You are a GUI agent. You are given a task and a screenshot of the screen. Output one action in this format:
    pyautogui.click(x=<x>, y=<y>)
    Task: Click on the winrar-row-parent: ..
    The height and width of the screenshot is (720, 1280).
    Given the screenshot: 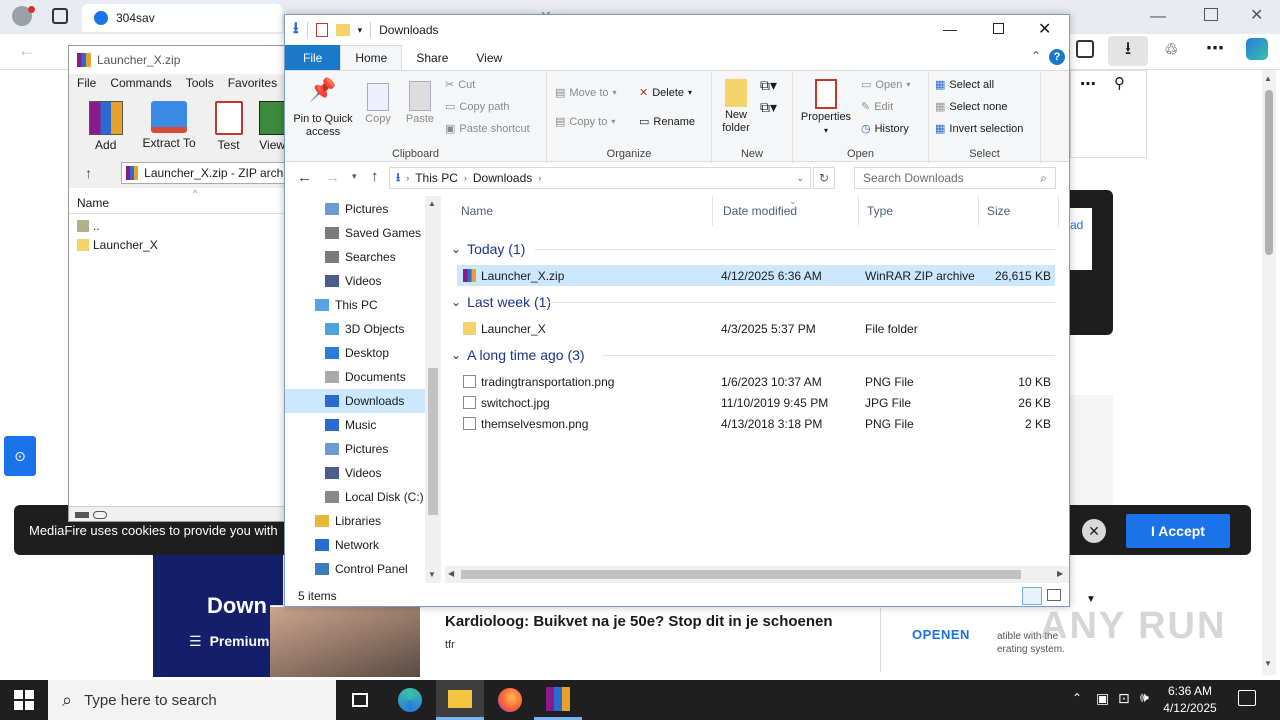 What is the action you would take?
    pyautogui.click(x=88, y=226)
    